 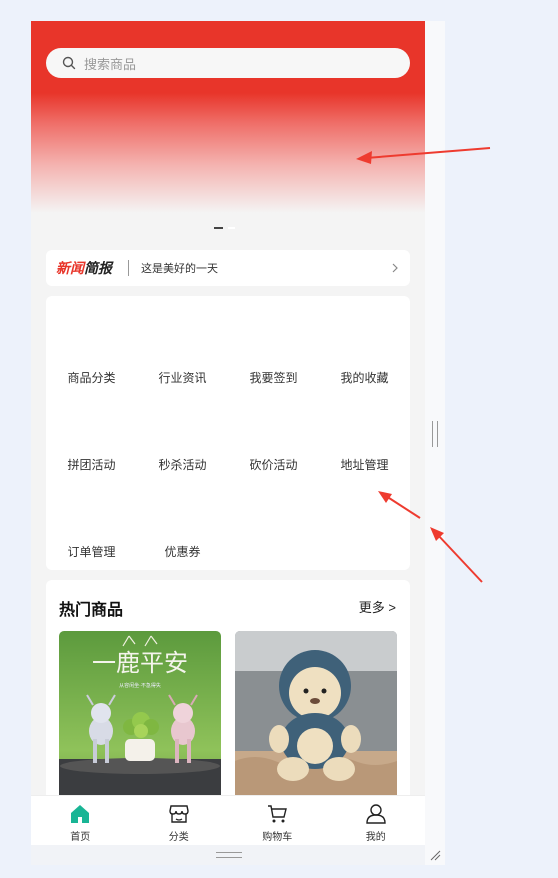 What do you see at coordinates (91, 551) in the screenshot?
I see `menu-item: 订单管理` at bounding box center [91, 551].